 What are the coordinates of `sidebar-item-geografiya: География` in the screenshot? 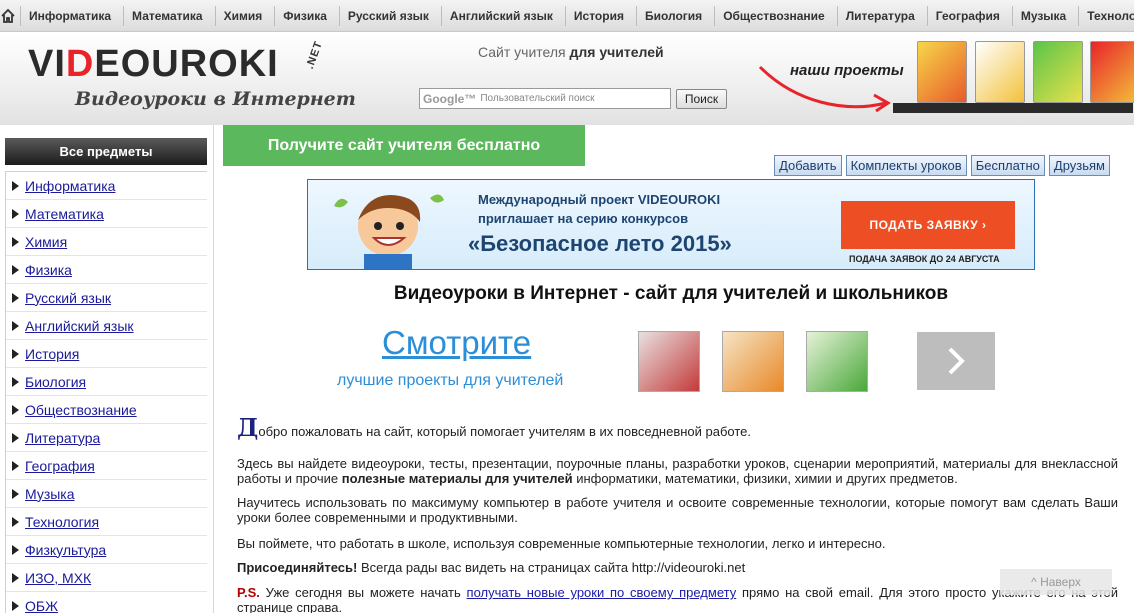 It's located at (106, 466).